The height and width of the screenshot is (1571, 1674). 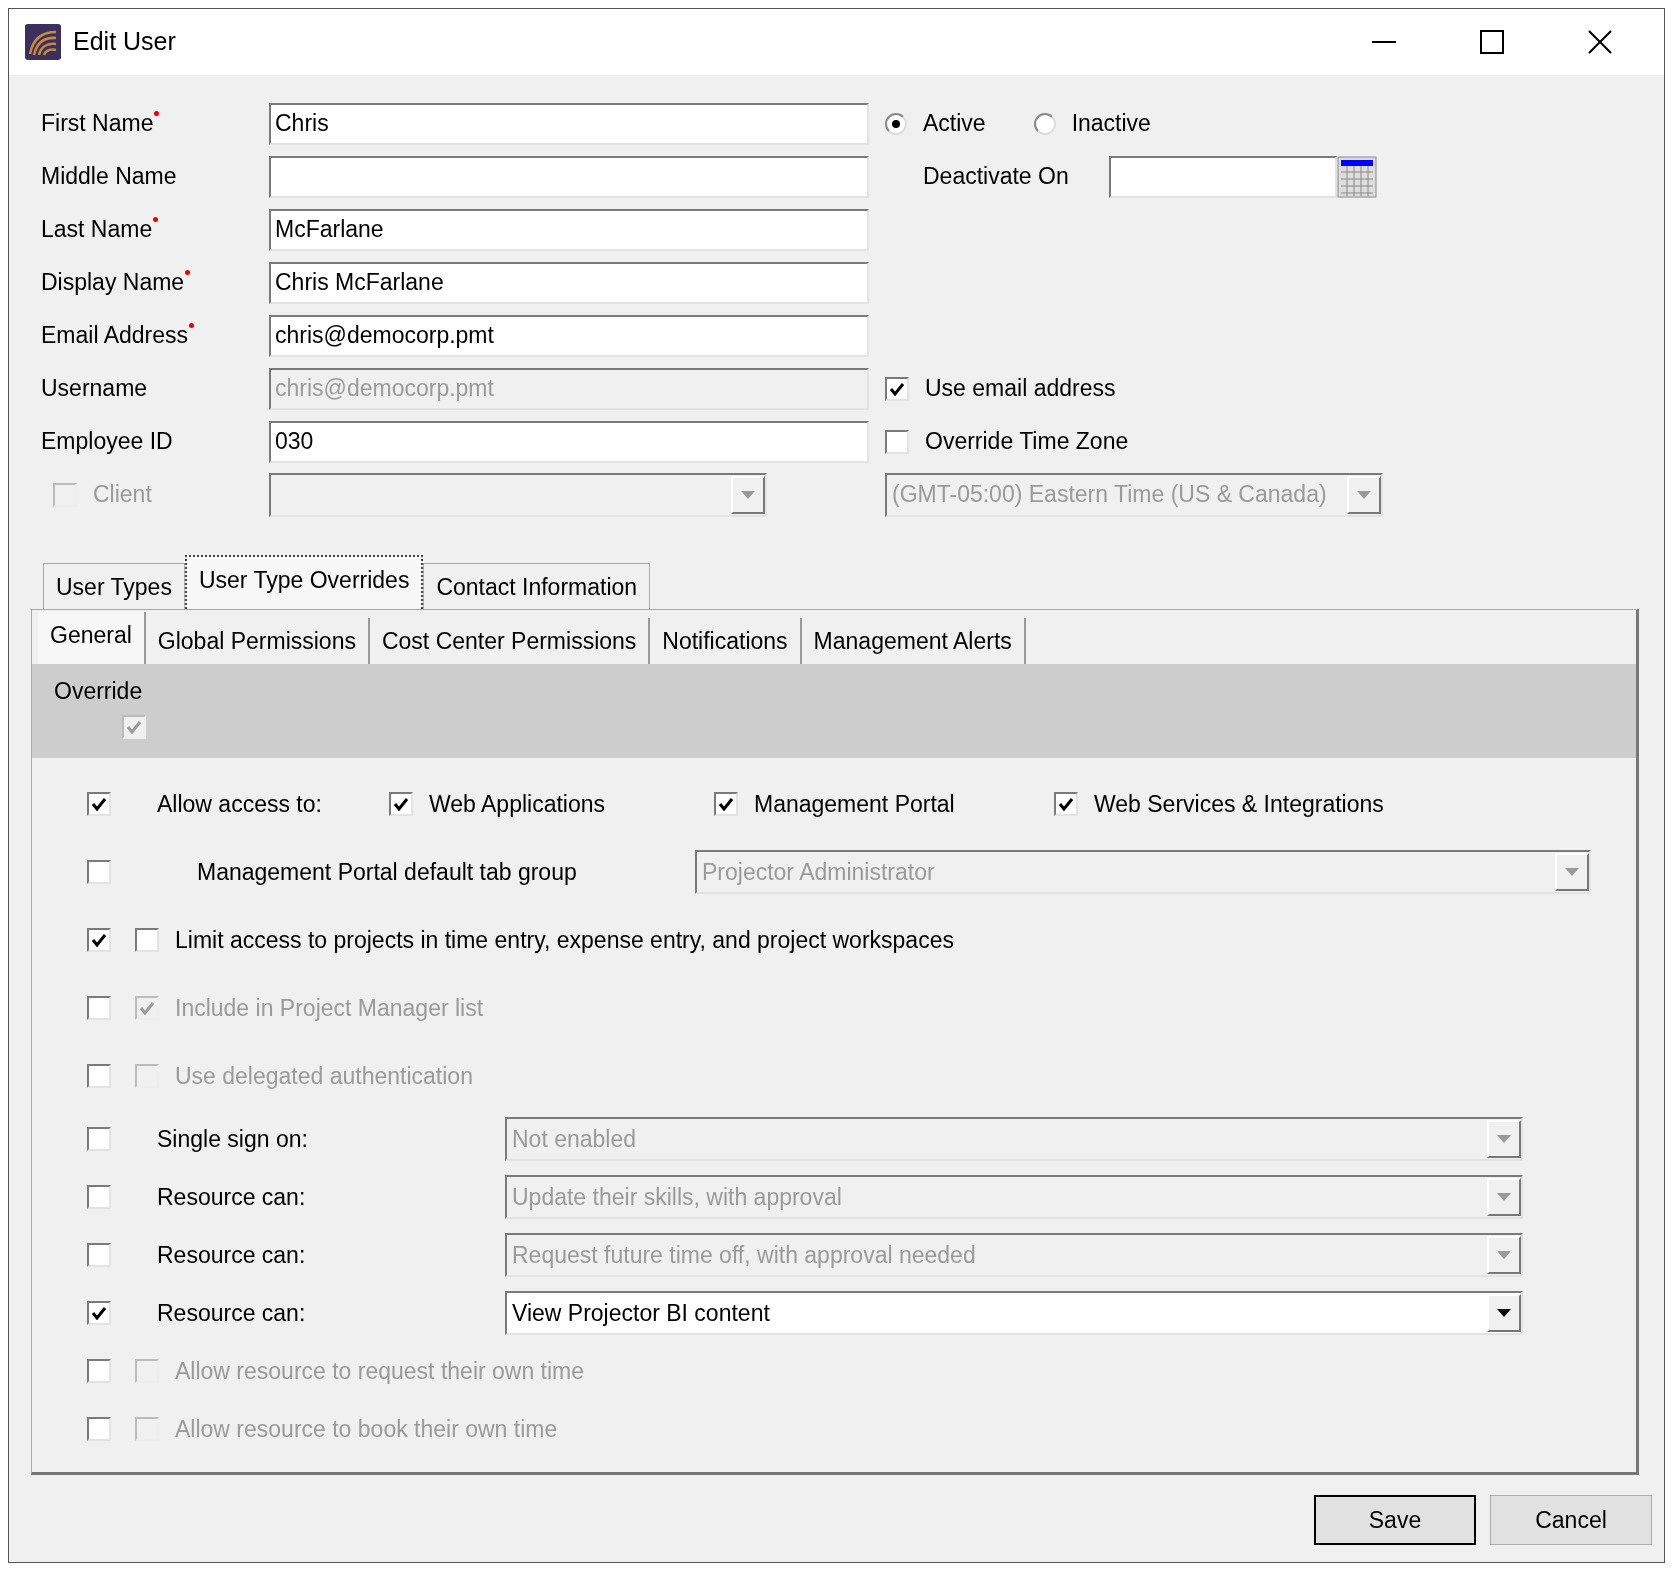 I want to click on field-label: Employee ID, so click(x=107, y=442).